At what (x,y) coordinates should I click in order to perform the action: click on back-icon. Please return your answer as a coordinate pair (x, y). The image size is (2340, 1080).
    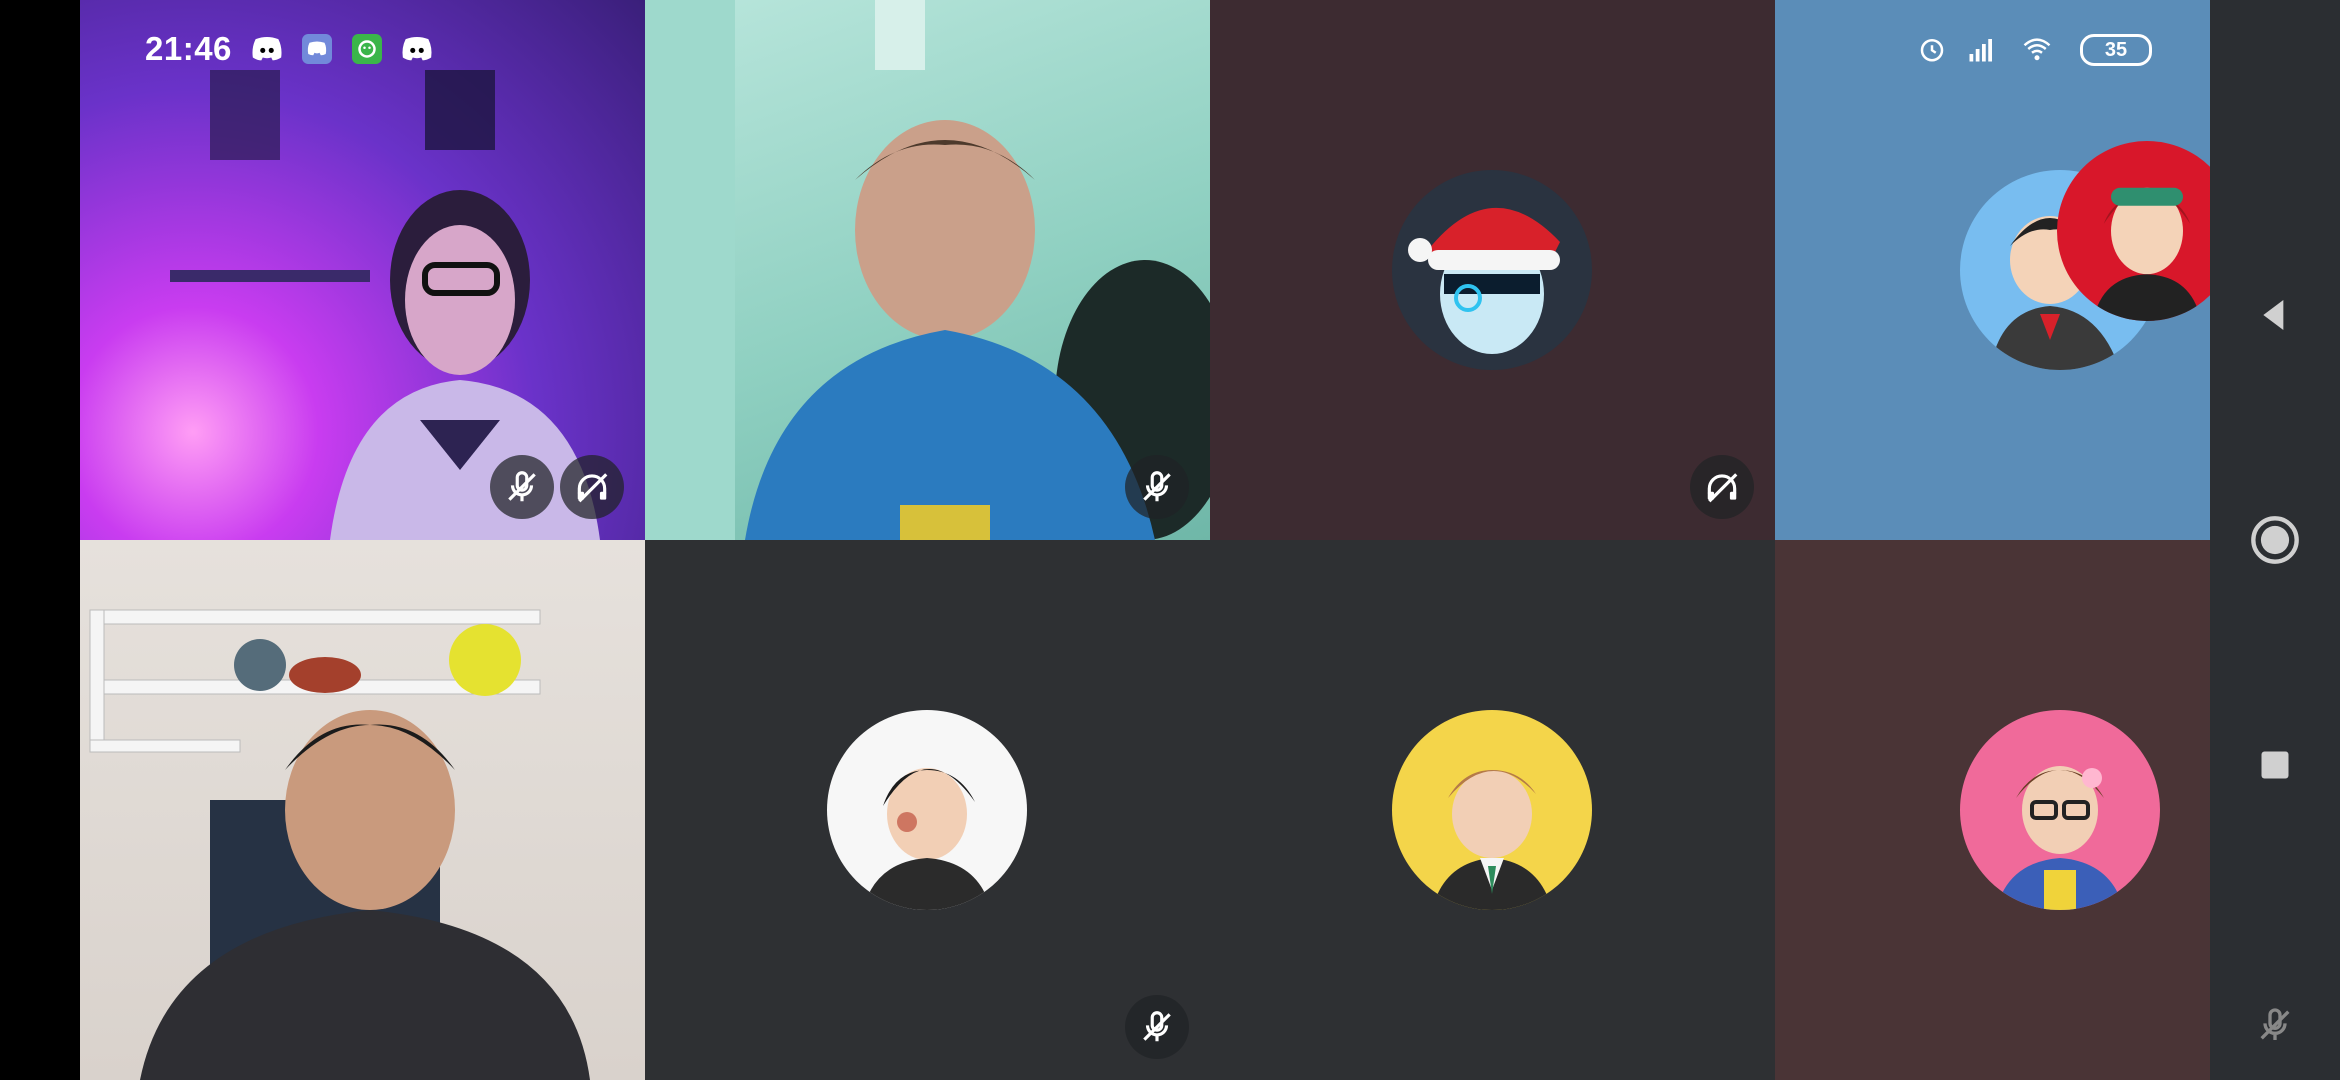
    Looking at the image, I should click on (2273, 315).